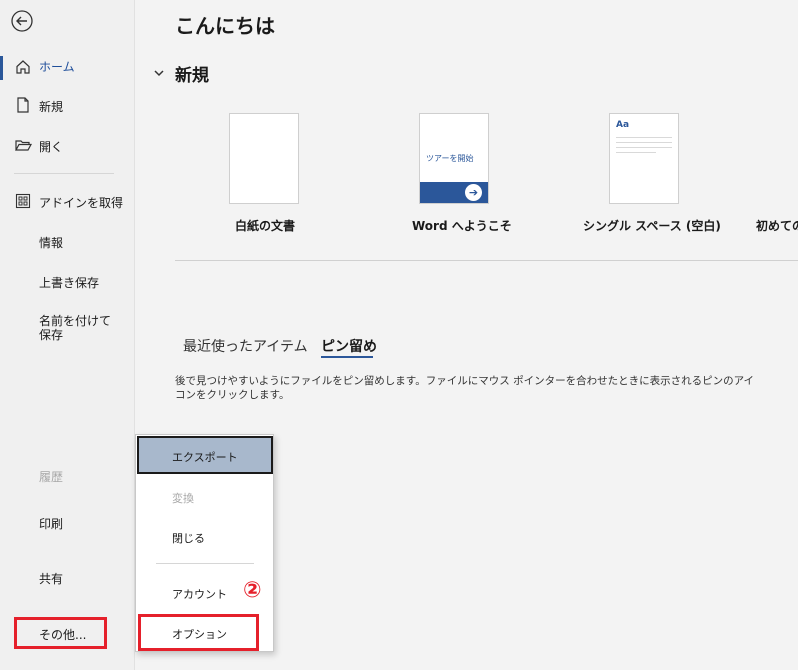 The width and height of the screenshot is (798, 670). I want to click on menu-item-export: エクスポート, so click(205, 455).